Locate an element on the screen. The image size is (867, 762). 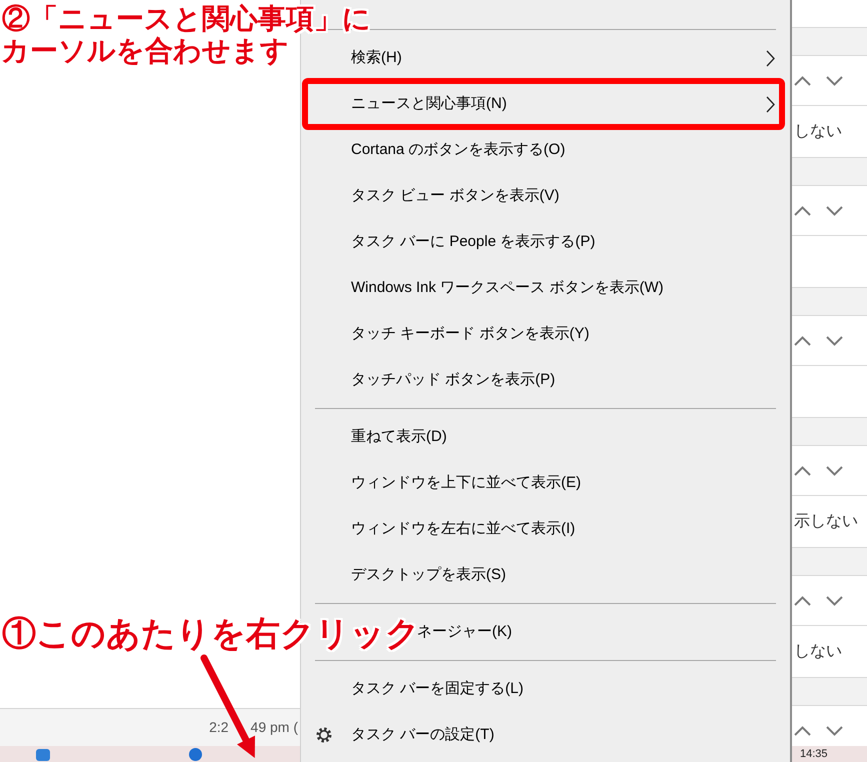
option-text: 示しない is located at coordinates (826, 522).